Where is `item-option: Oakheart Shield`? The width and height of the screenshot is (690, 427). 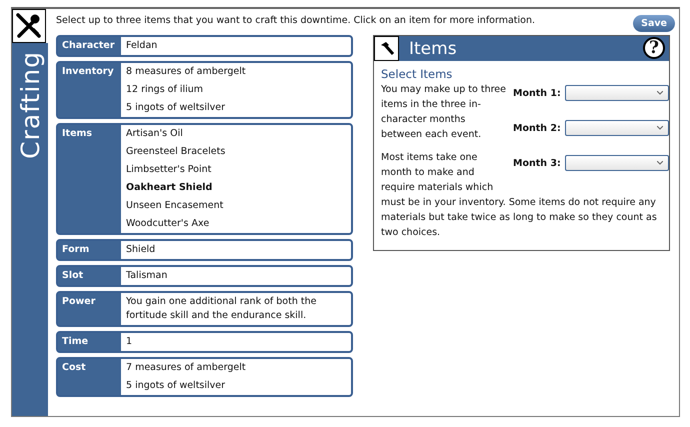
item-option: Oakheart Shield is located at coordinates (176, 188).